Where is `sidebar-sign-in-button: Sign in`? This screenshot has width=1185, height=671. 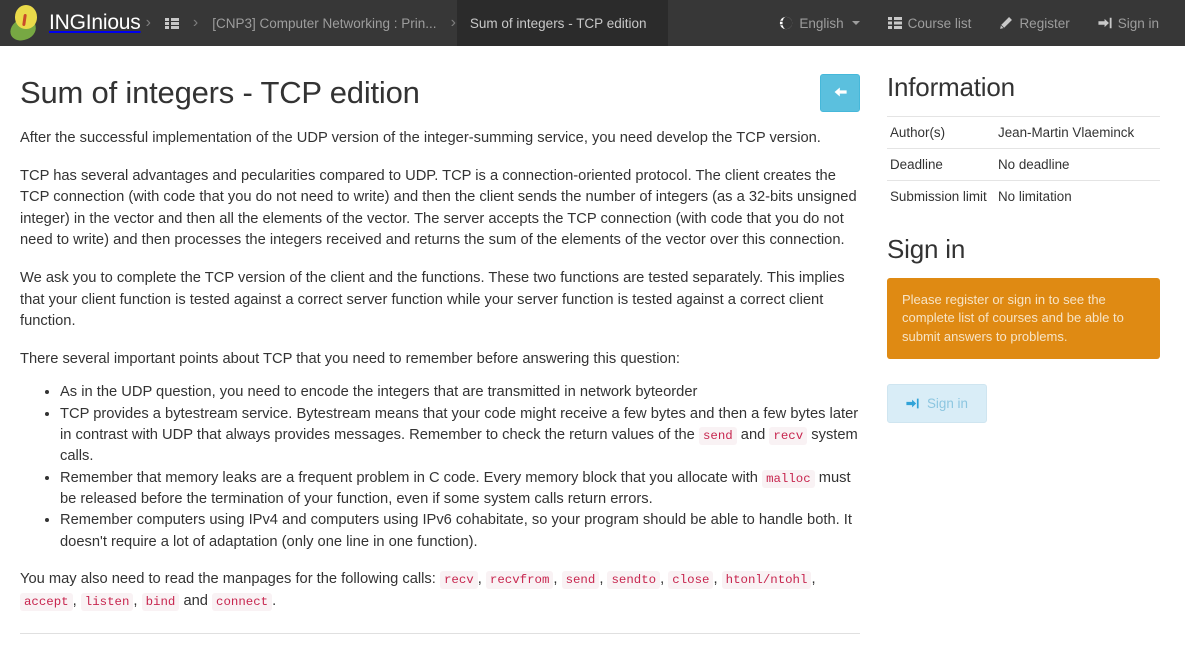
sidebar-sign-in-button: Sign in is located at coordinates (937, 404).